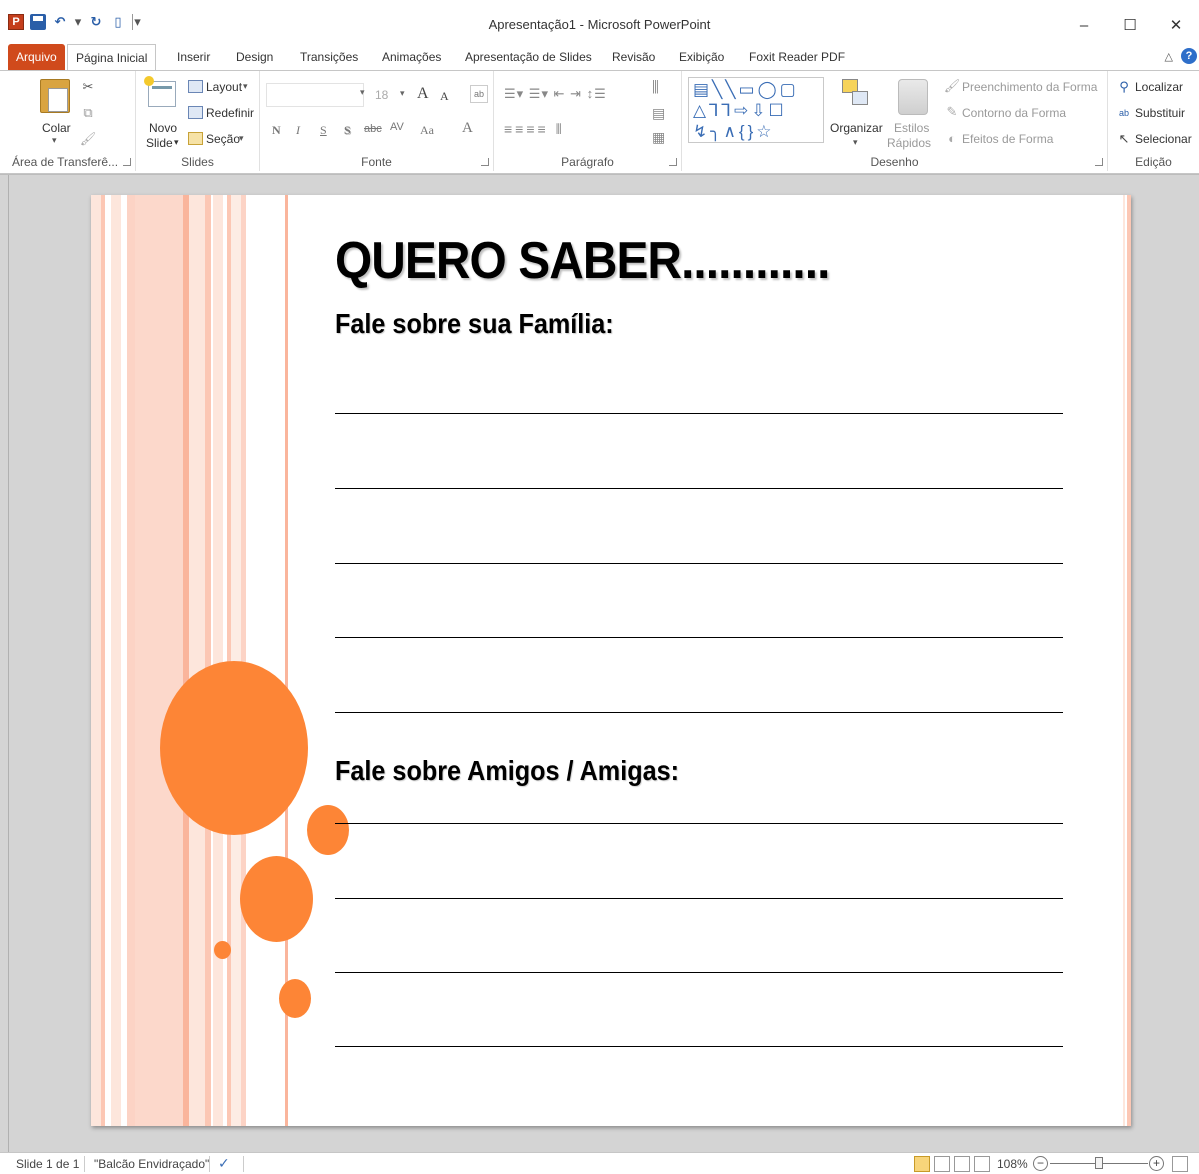  I want to click on writing-line, so click(699, 637).